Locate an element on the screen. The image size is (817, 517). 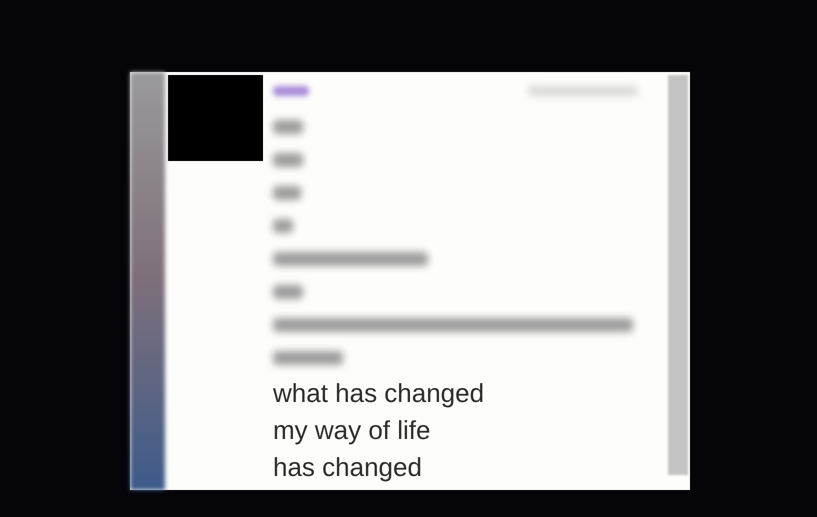
message-text: what has changed is located at coordinates (379, 393).